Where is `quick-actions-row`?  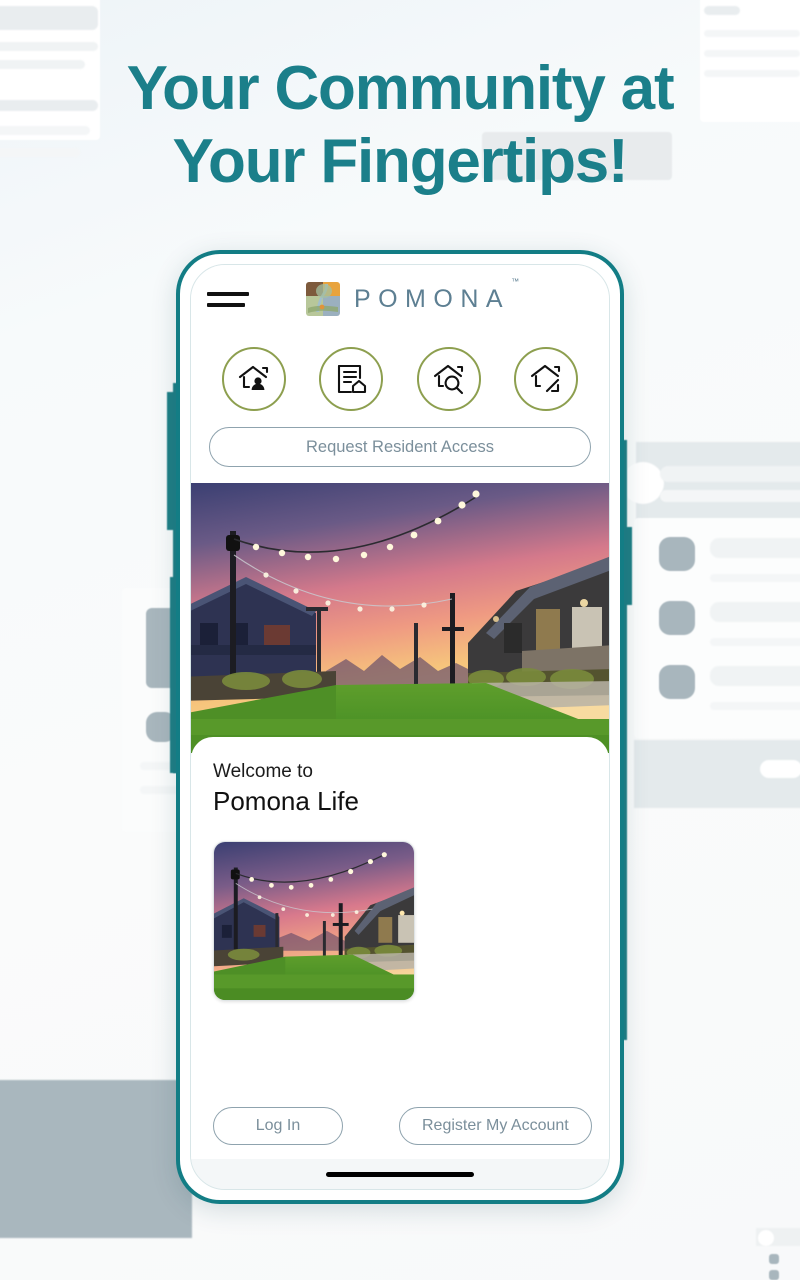 quick-actions-row is located at coordinates (400, 375).